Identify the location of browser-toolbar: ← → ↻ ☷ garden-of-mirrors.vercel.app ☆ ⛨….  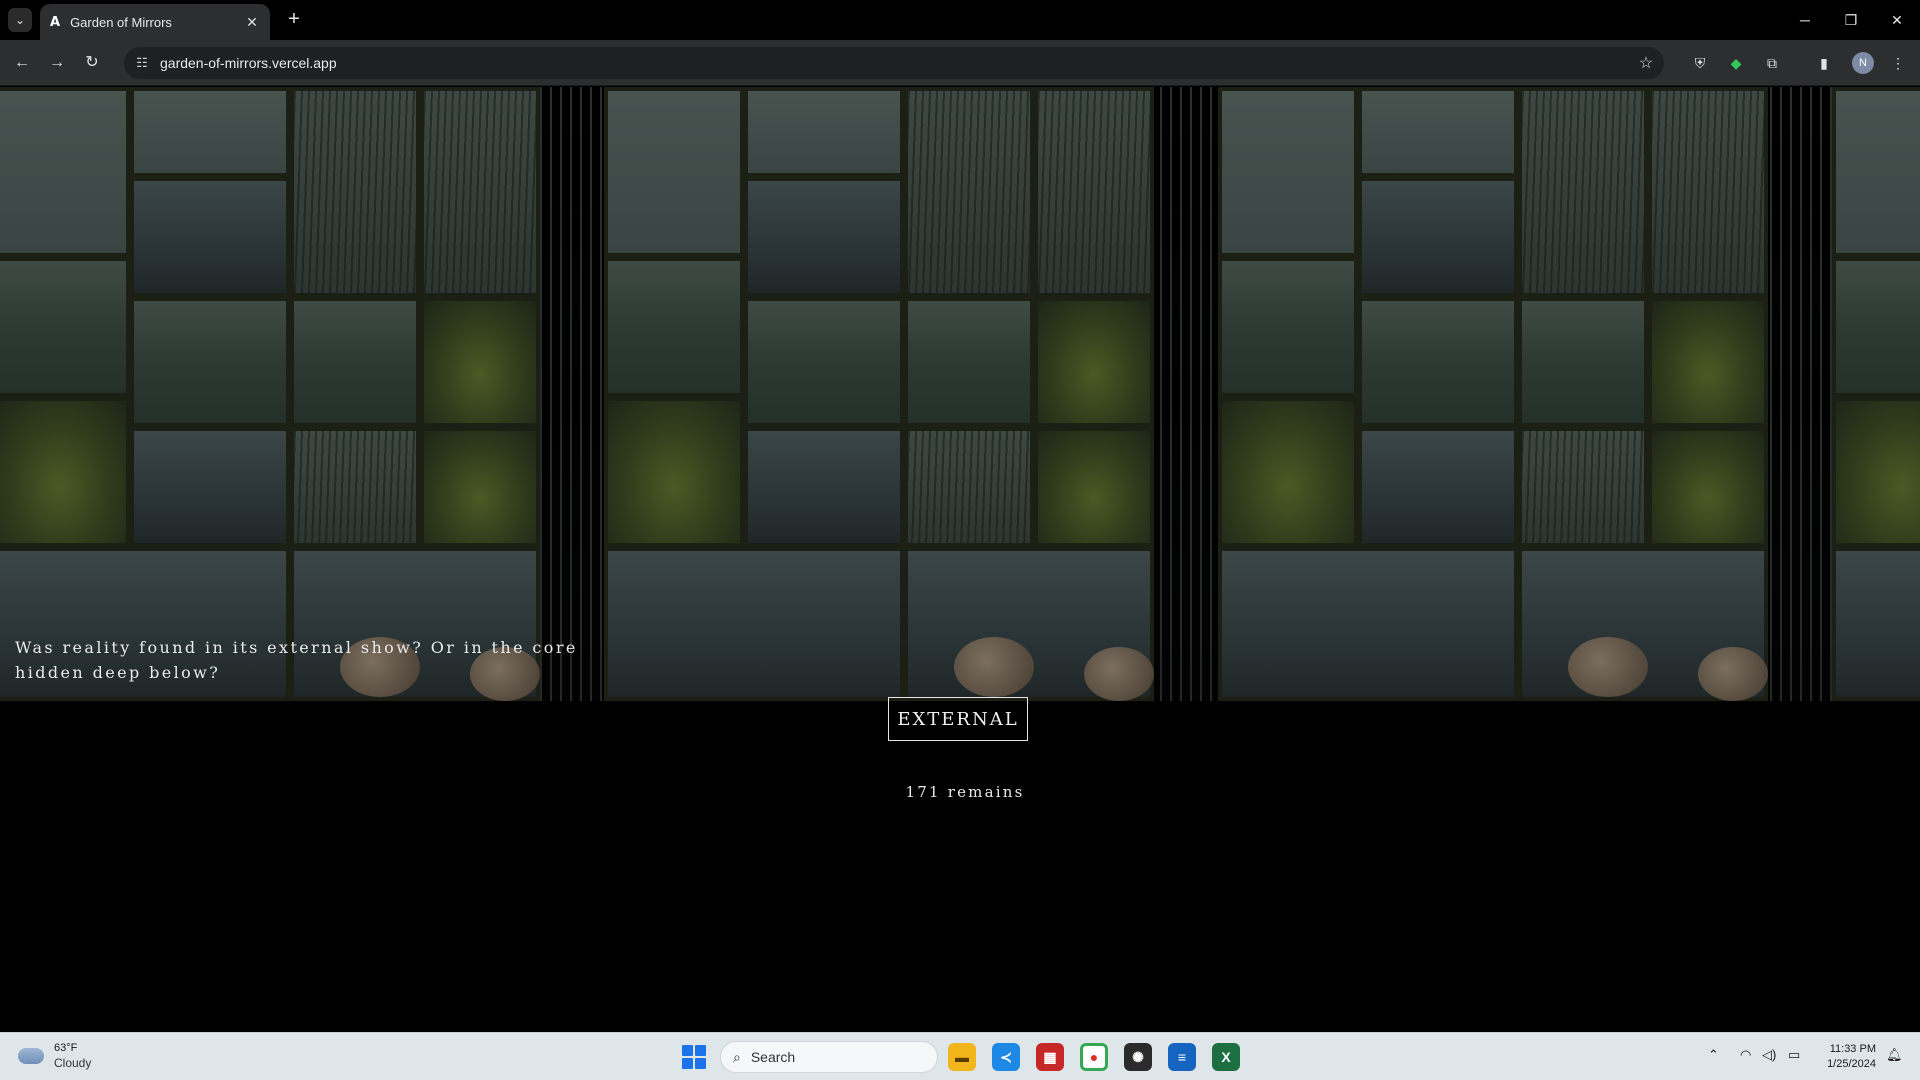
(960, 63).